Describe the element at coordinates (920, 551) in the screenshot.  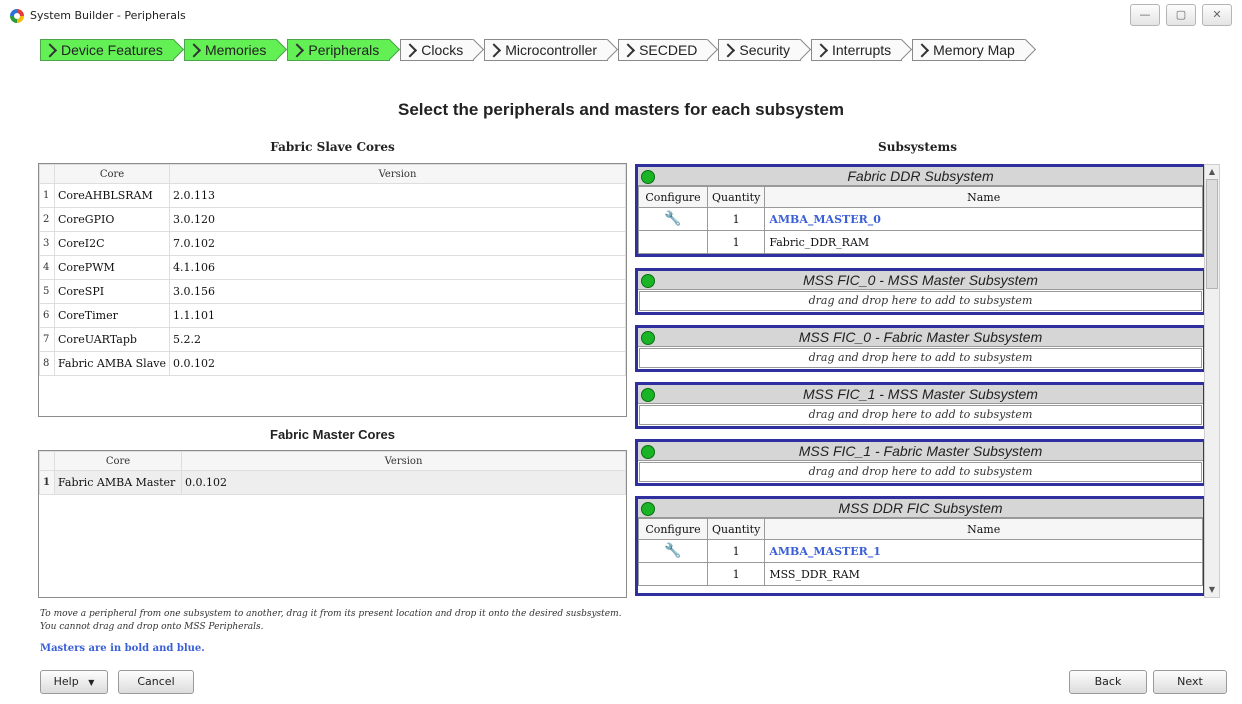
I see `table-row: 🔧 1 AMBA_MASTER_1` at that location.